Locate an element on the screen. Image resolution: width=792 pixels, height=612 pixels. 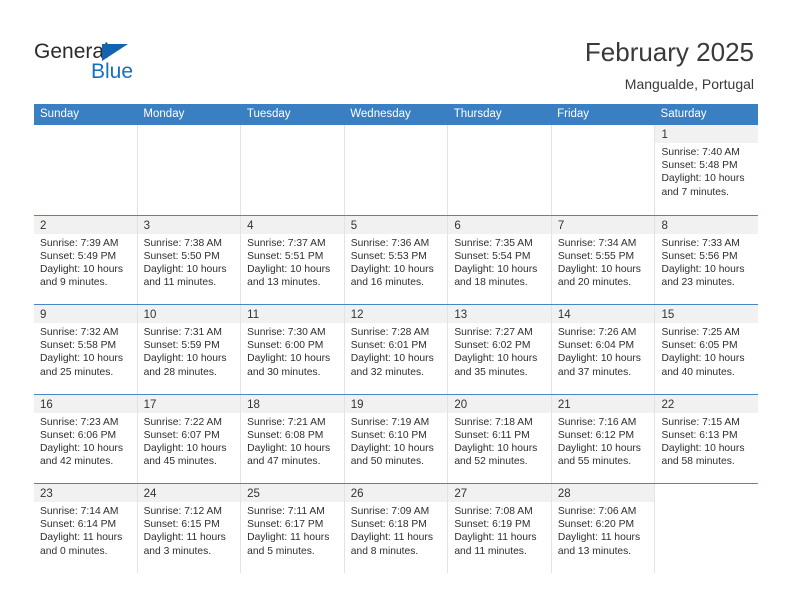
general-blue-logo: General Blue is located at coordinates (124, 64).